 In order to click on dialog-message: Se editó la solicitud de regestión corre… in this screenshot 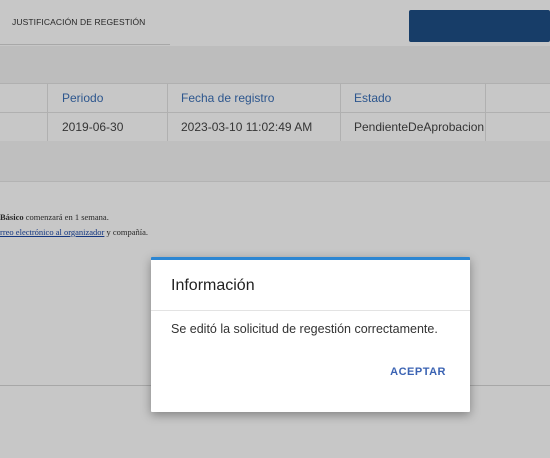, I will do `click(304, 329)`.